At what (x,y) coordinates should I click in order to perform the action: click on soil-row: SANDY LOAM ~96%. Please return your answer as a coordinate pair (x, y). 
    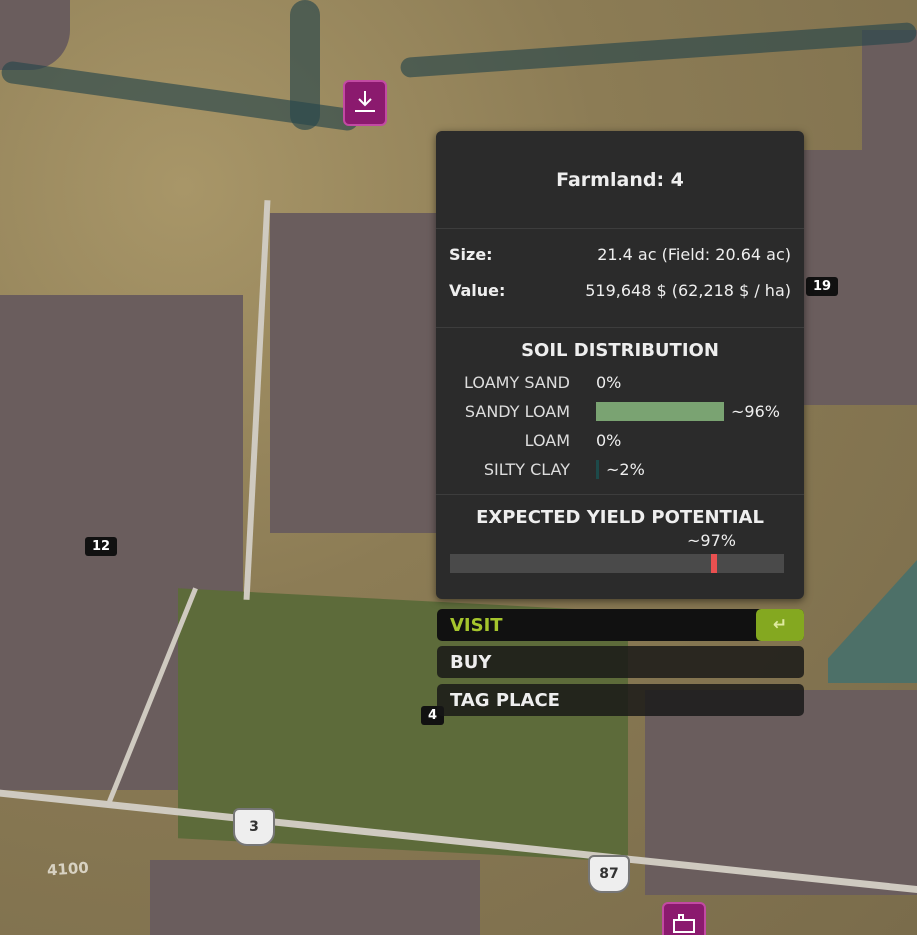
    Looking at the image, I should click on (620, 411).